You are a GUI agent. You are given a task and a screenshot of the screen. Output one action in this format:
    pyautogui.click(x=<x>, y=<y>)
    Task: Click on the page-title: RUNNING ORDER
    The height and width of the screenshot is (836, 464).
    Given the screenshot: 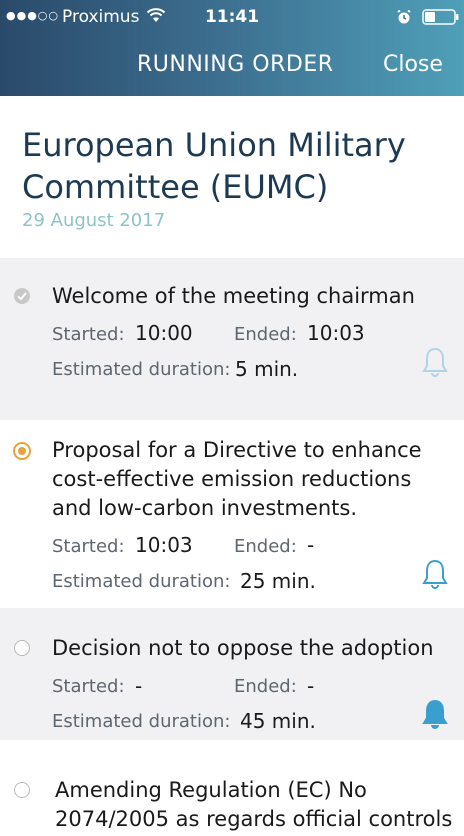 What is the action you would take?
    pyautogui.click(x=235, y=64)
    